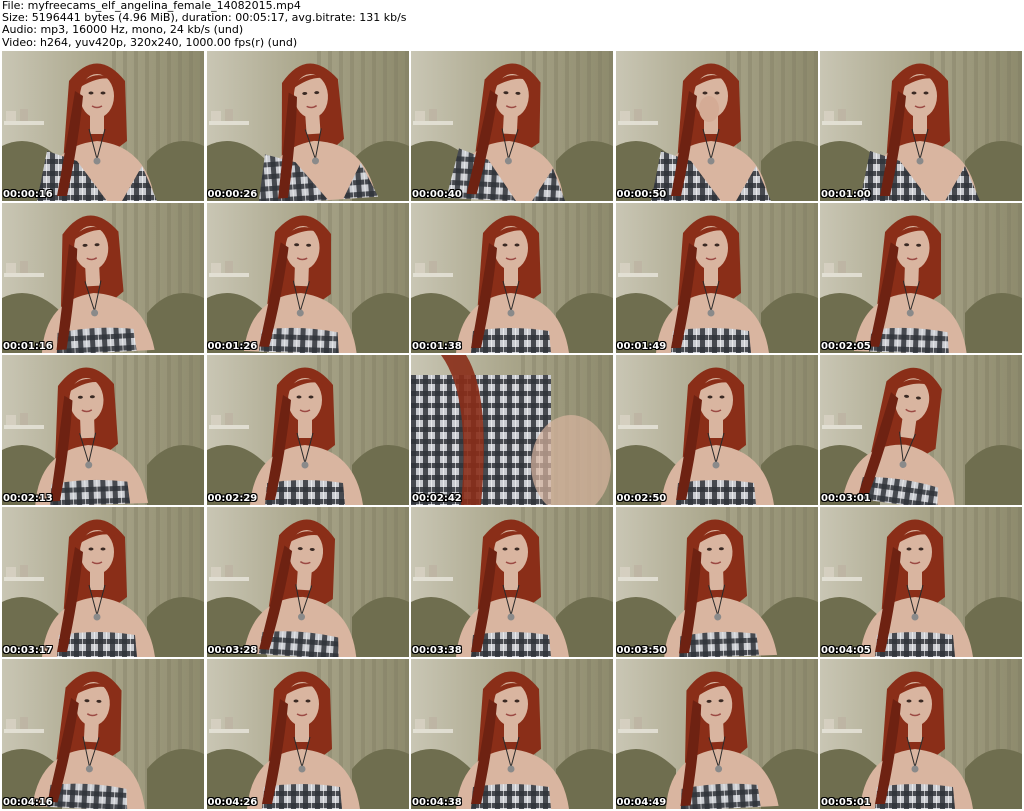 The image size is (1024, 811). What do you see at coordinates (437, 194) in the screenshot?
I see `frame-timestamp: 00:00:40` at bounding box center [437, 194].